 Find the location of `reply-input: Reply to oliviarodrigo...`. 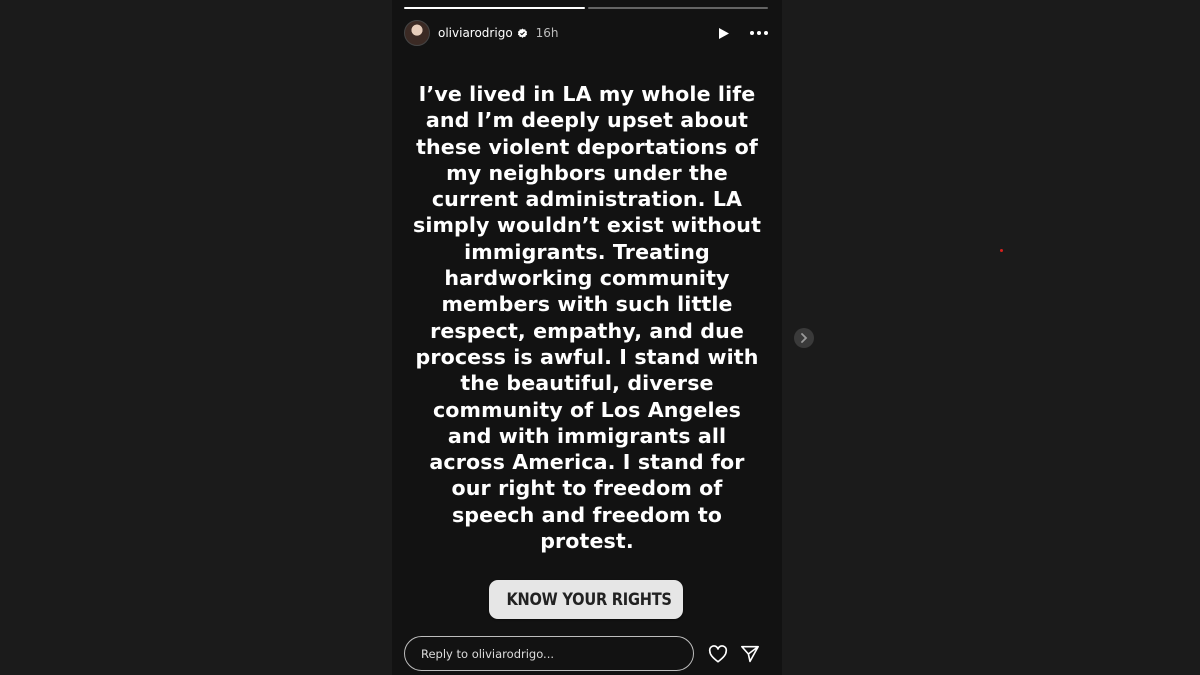

reply-input: Reply to oliviarodrigo... is located at coordinates (549, 653).